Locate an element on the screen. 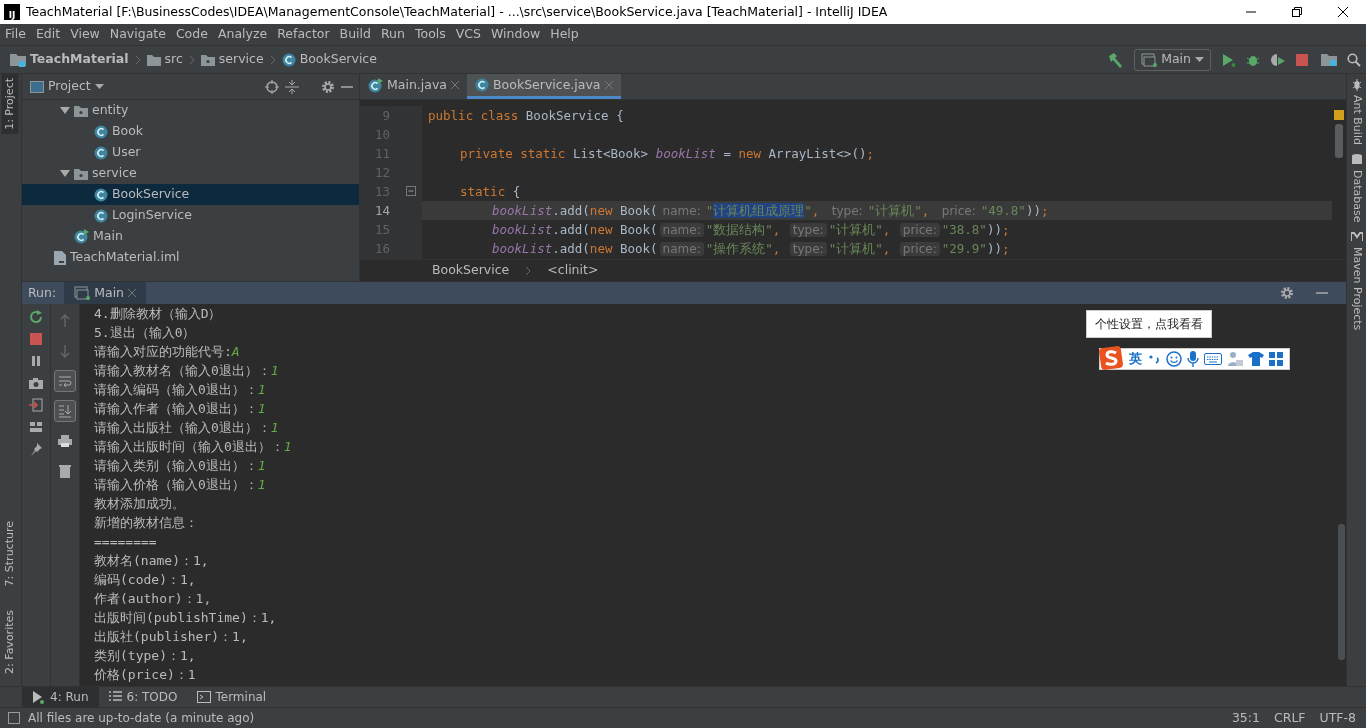 The width and height of the screenshot is (1366, 728). editor-tab: Main.java is located at coordinates (413, 86).